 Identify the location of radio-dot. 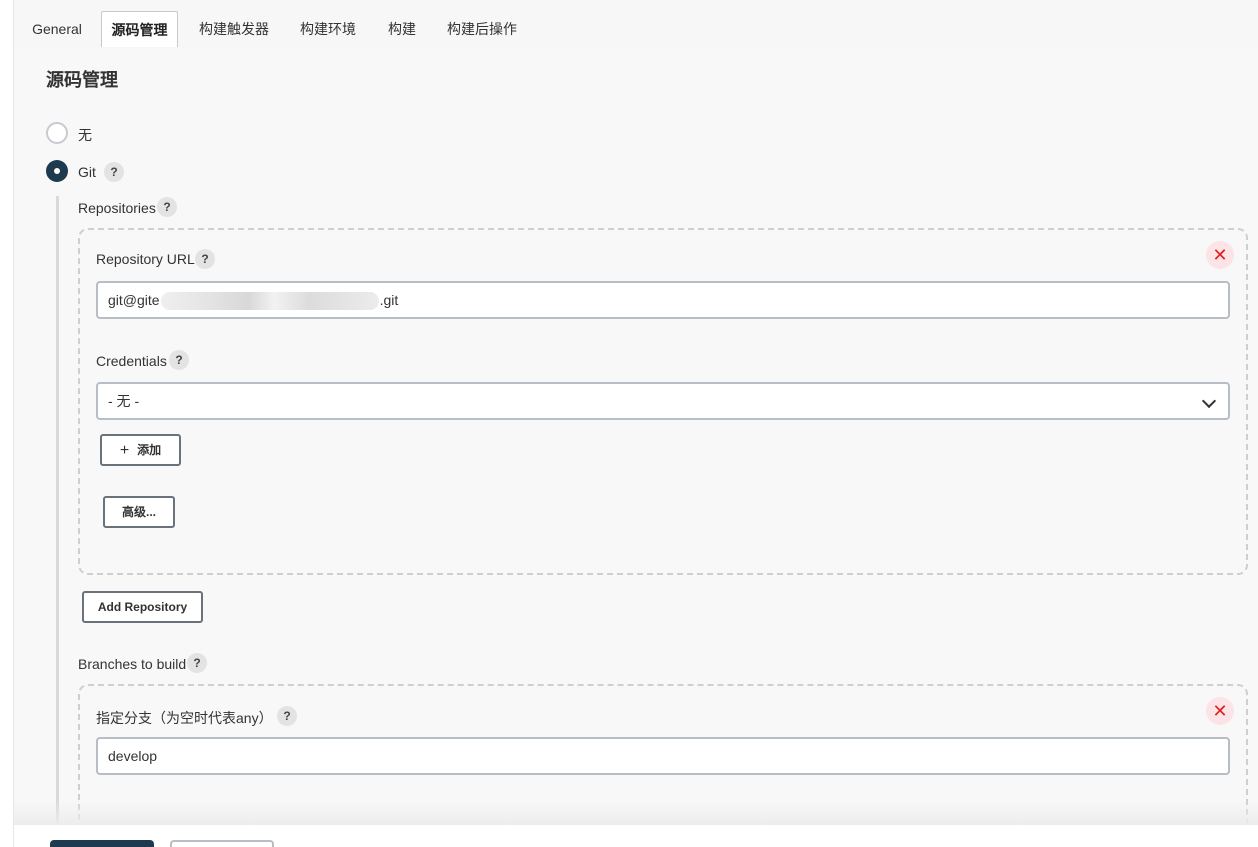
(57, 171).